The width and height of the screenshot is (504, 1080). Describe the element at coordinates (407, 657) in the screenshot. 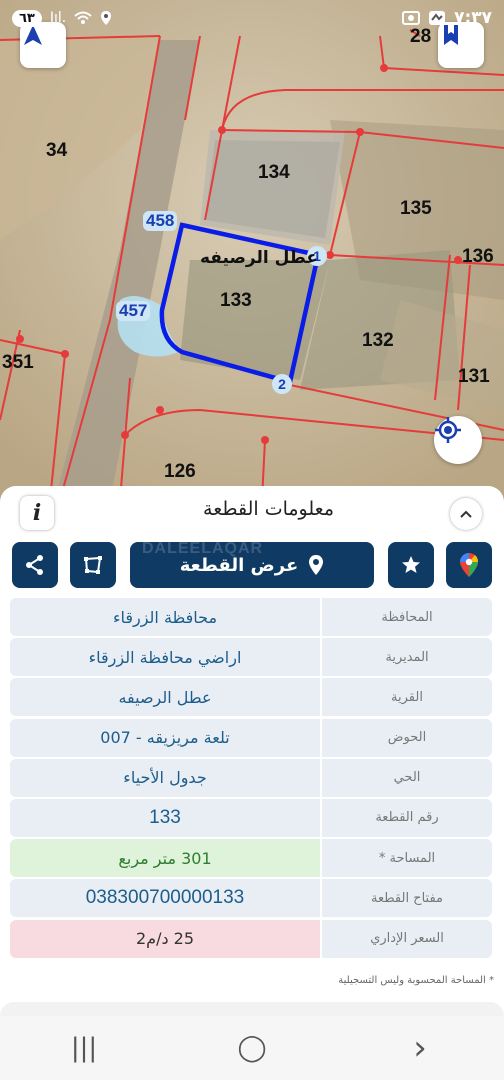

I see `info-label: المديرية` at that location.